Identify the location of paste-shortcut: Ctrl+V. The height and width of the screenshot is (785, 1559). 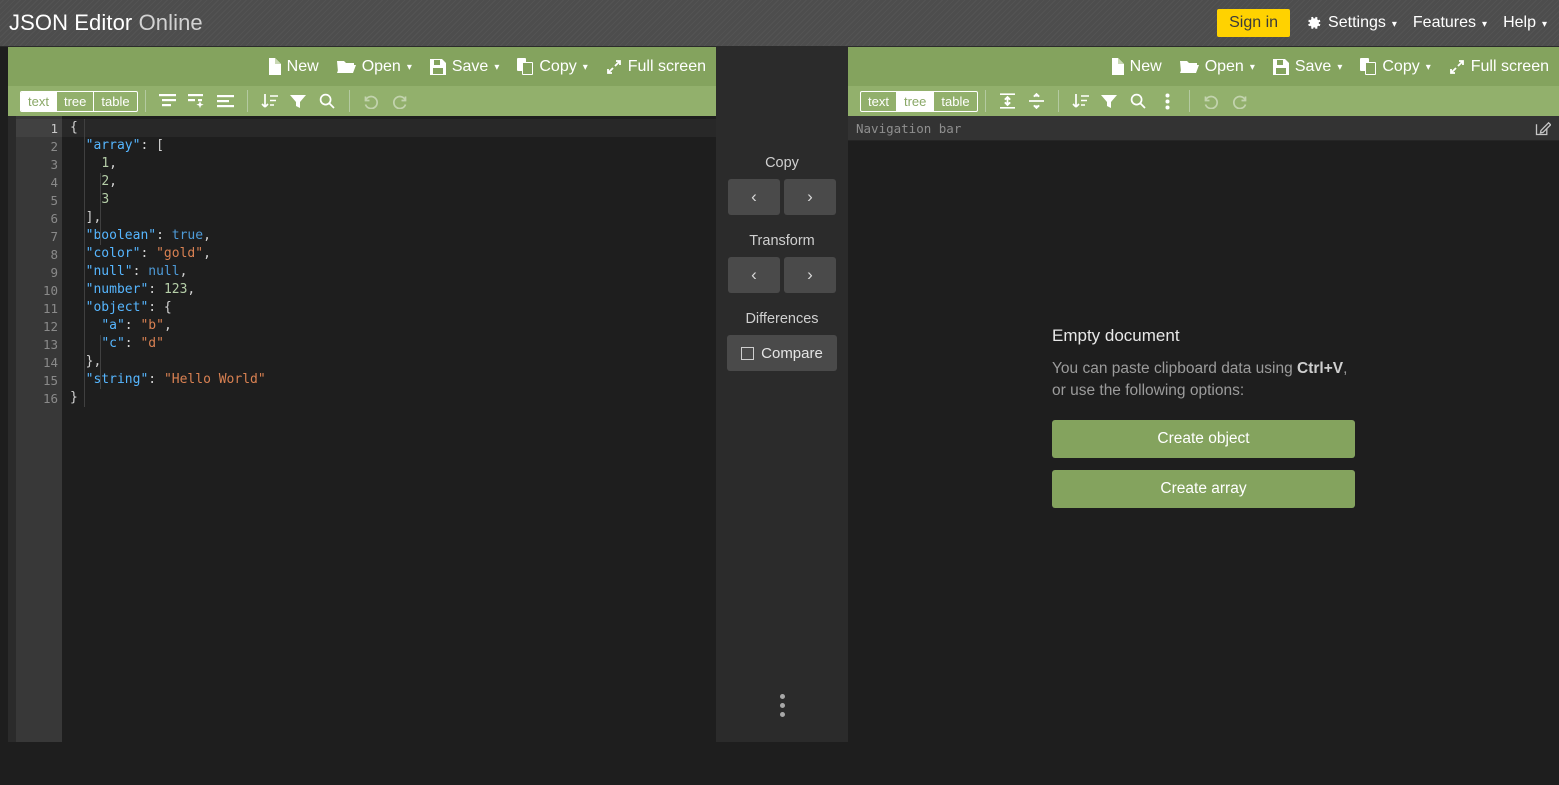
(1320, 369).